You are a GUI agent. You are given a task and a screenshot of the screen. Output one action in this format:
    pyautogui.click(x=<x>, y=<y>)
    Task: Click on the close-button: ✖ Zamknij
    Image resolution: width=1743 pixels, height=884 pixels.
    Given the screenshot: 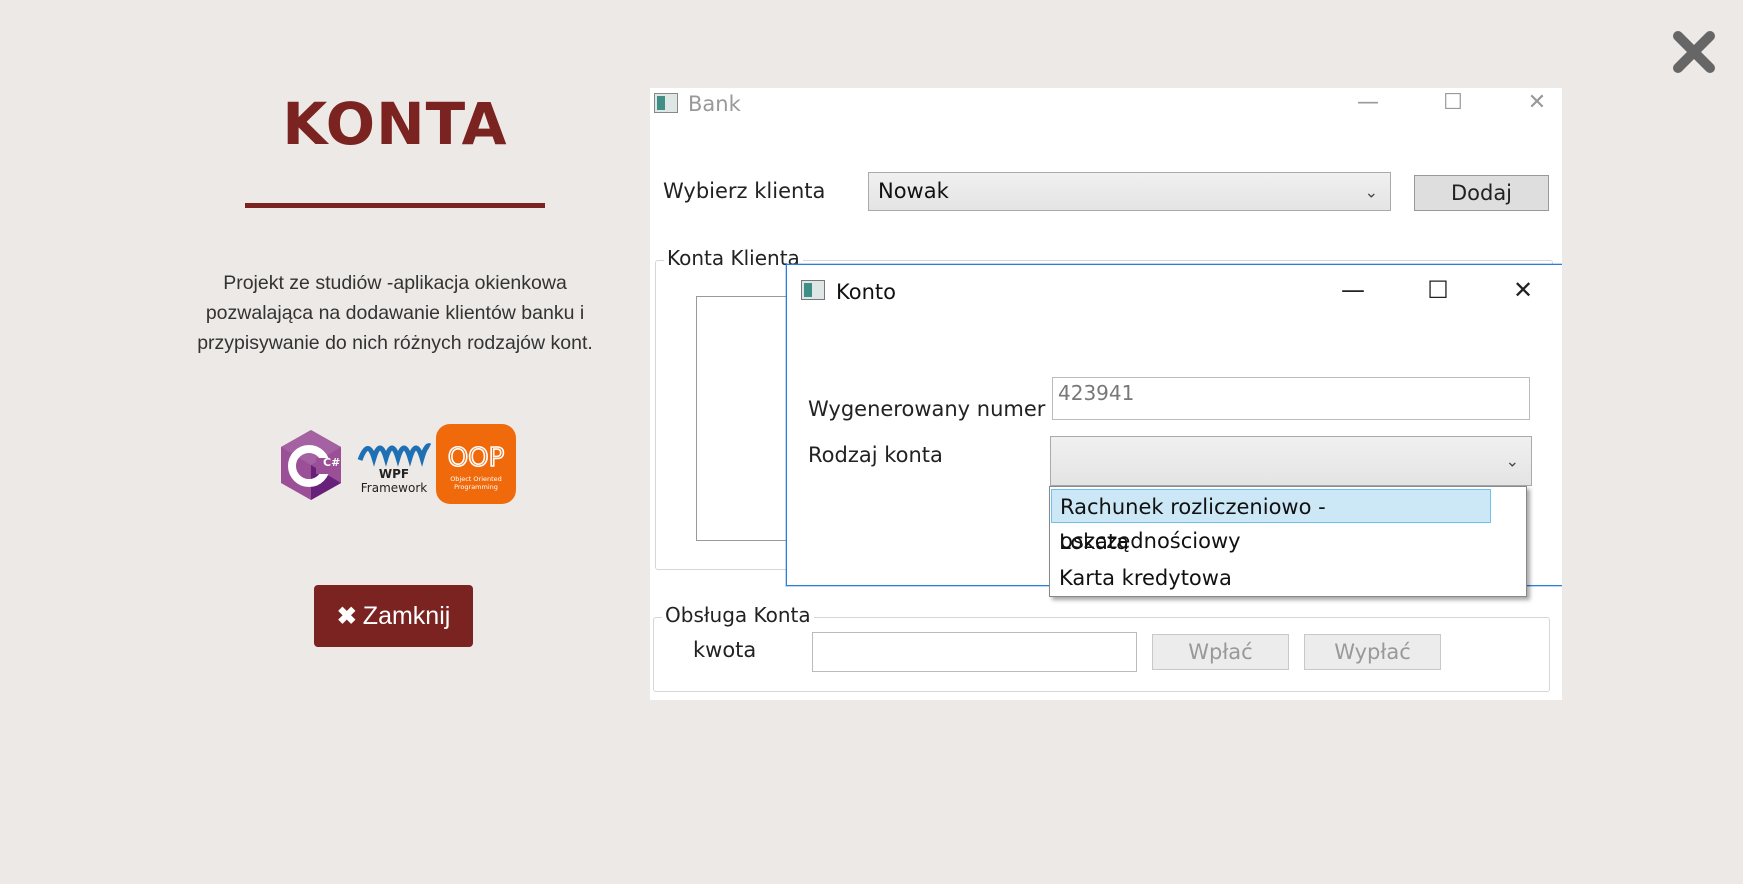 What is the action you would take?
    pyautogui.click(x=393, y=616)
    